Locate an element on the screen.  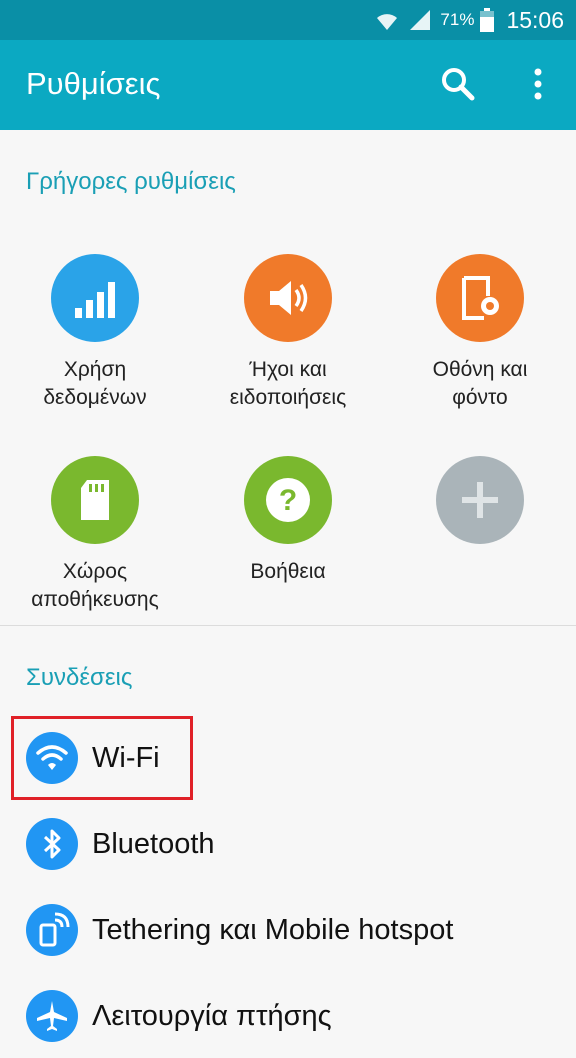
help-icon: ? is located at coordinates (288, 500).